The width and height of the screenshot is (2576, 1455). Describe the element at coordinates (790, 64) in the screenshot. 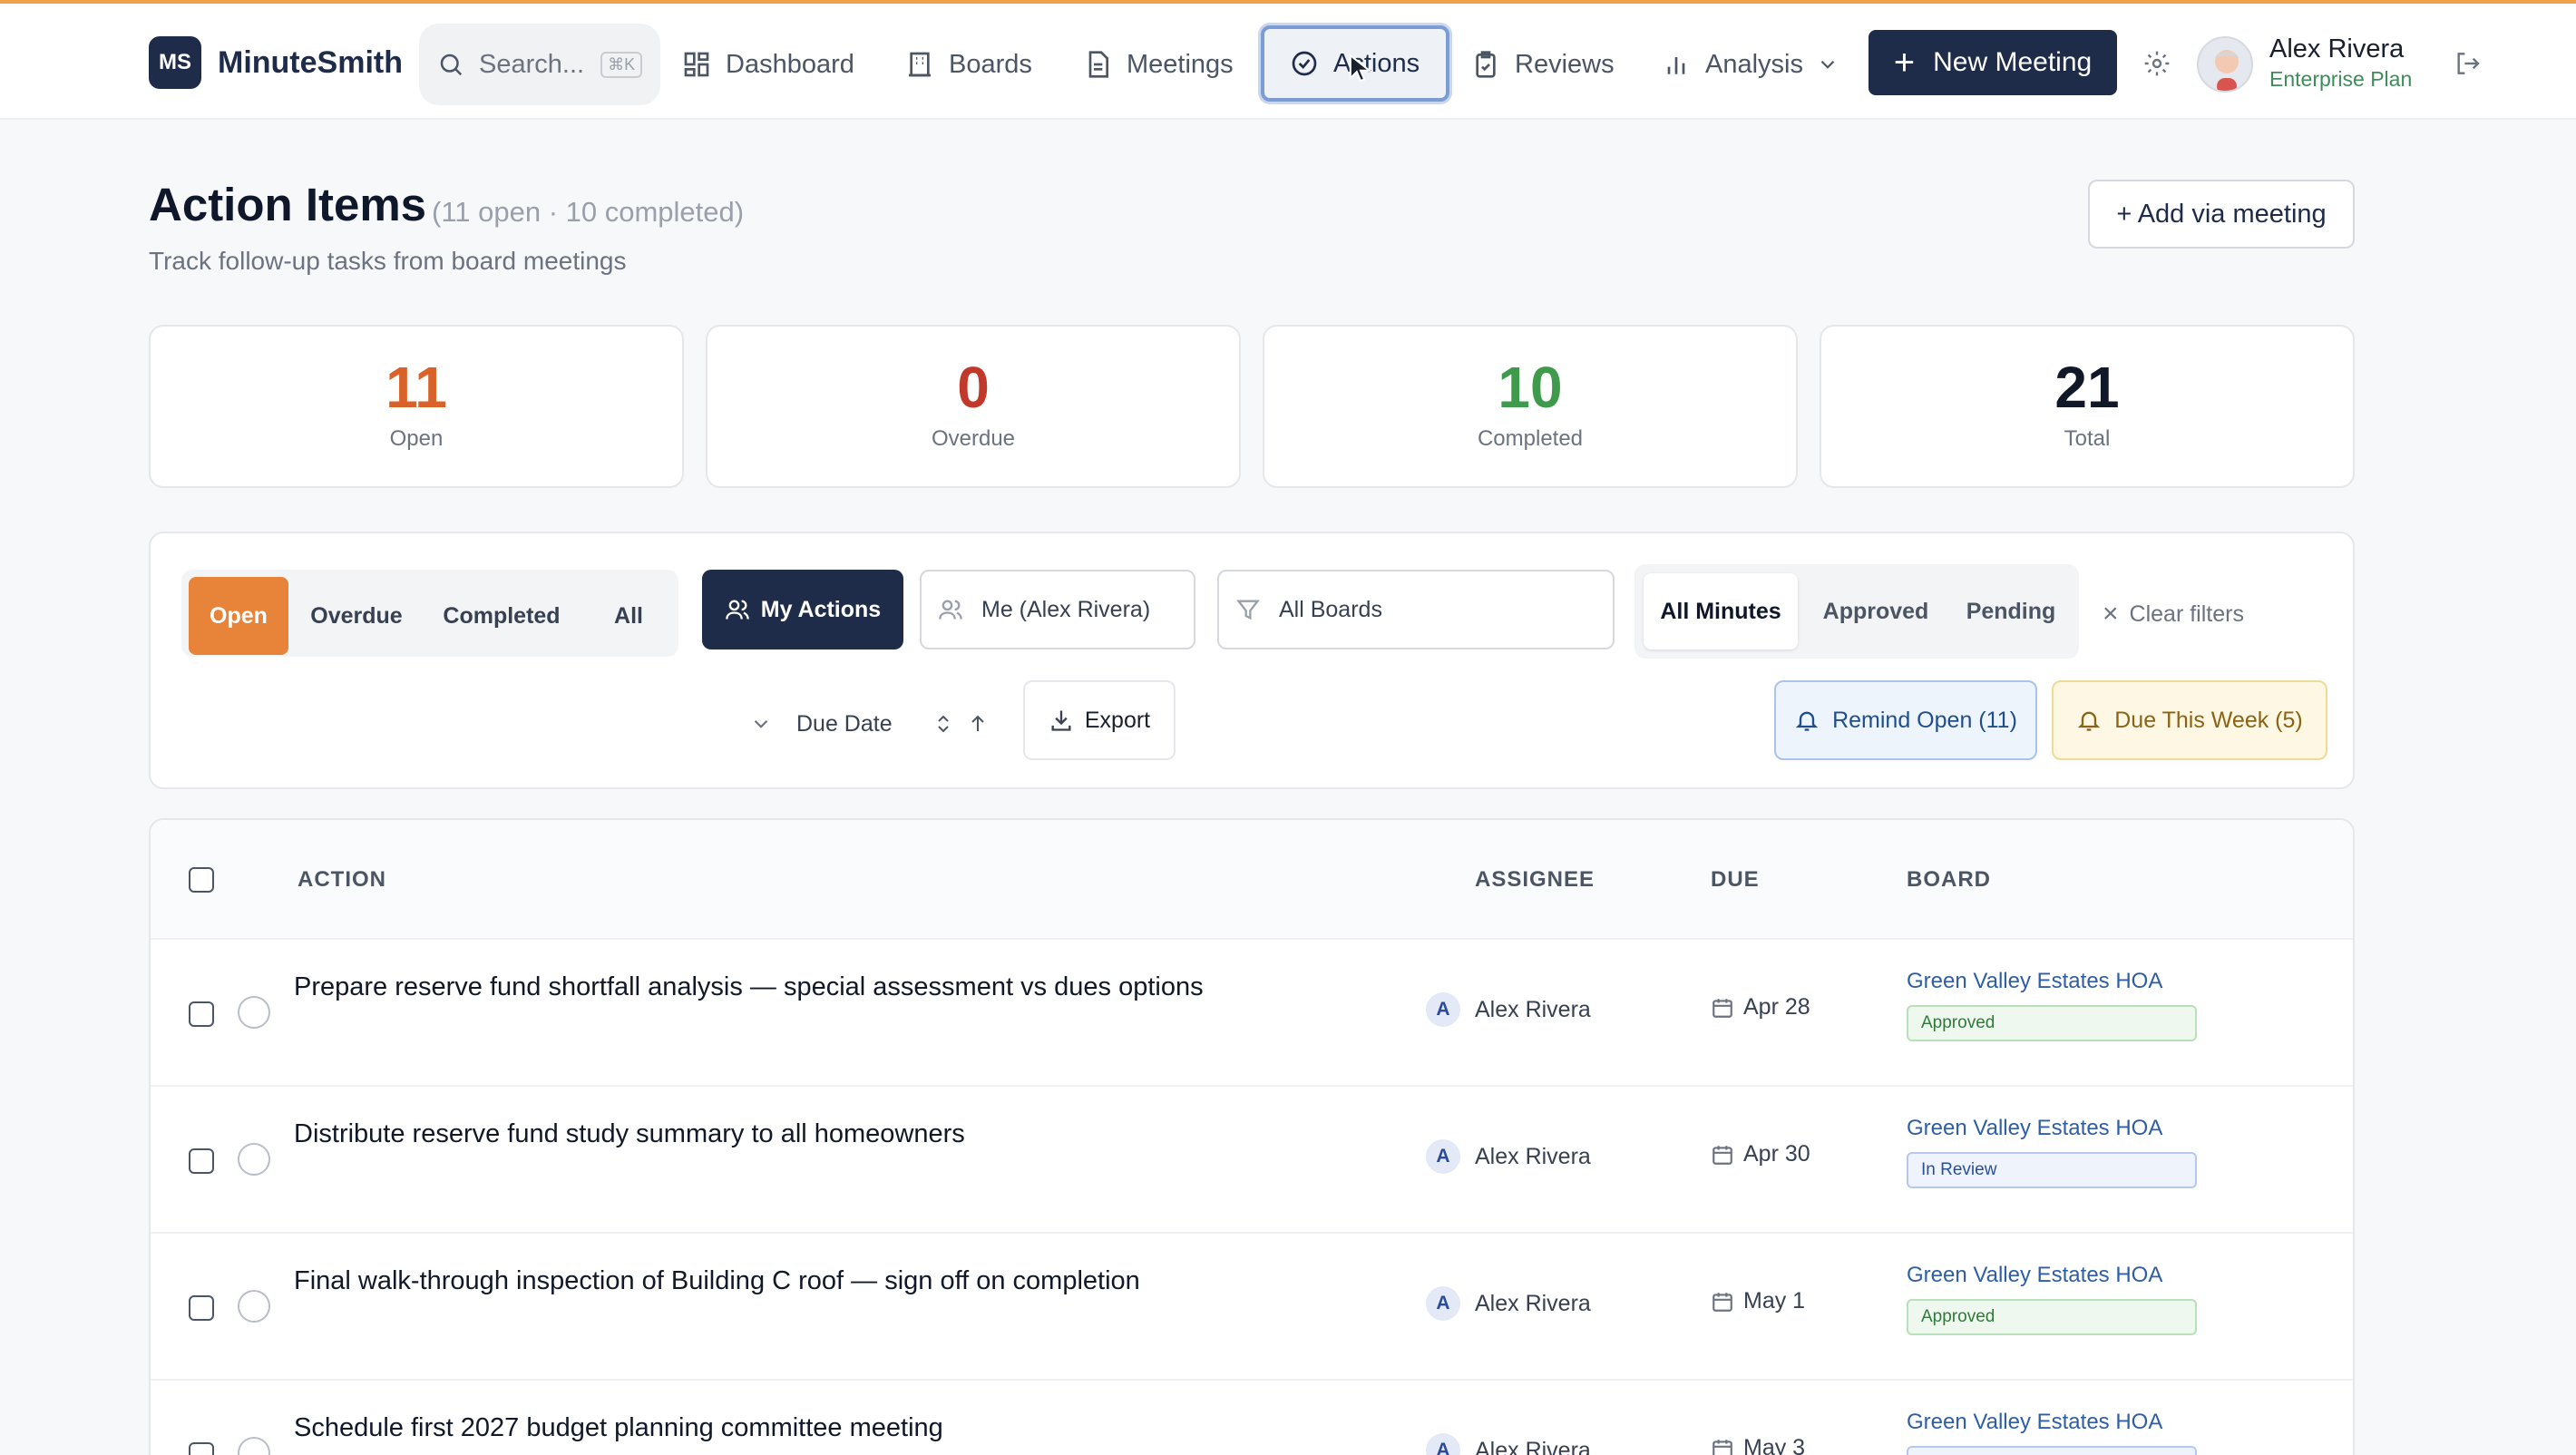

I see `nav-dashboard-label: Dashboard` at that location.